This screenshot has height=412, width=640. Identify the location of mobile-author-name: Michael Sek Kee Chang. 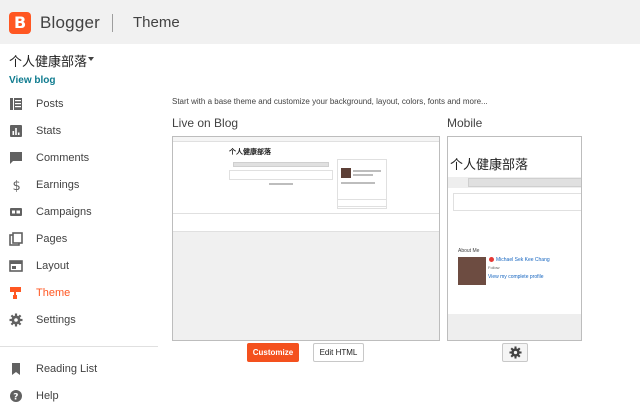
(523, 260).